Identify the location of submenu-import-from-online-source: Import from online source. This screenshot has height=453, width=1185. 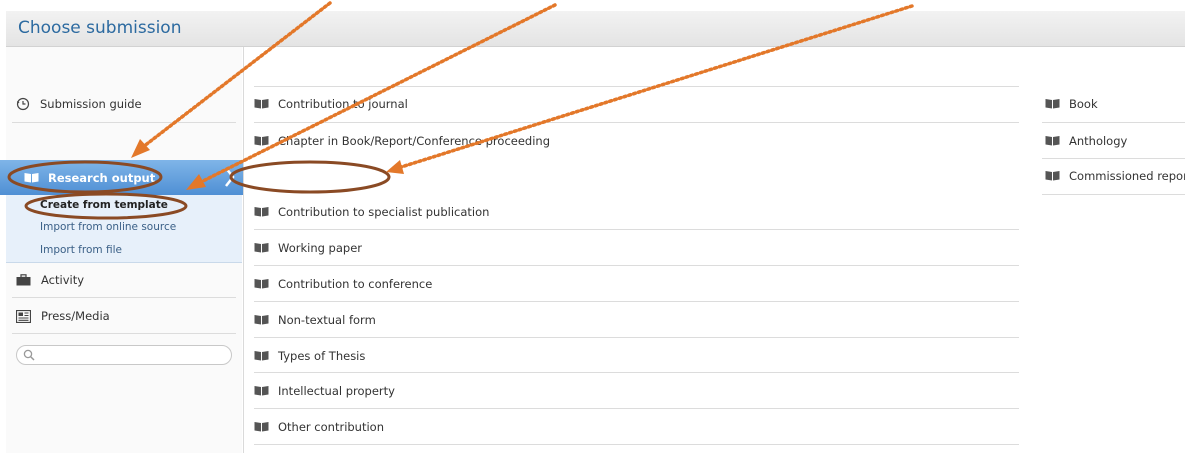
(108, 227).